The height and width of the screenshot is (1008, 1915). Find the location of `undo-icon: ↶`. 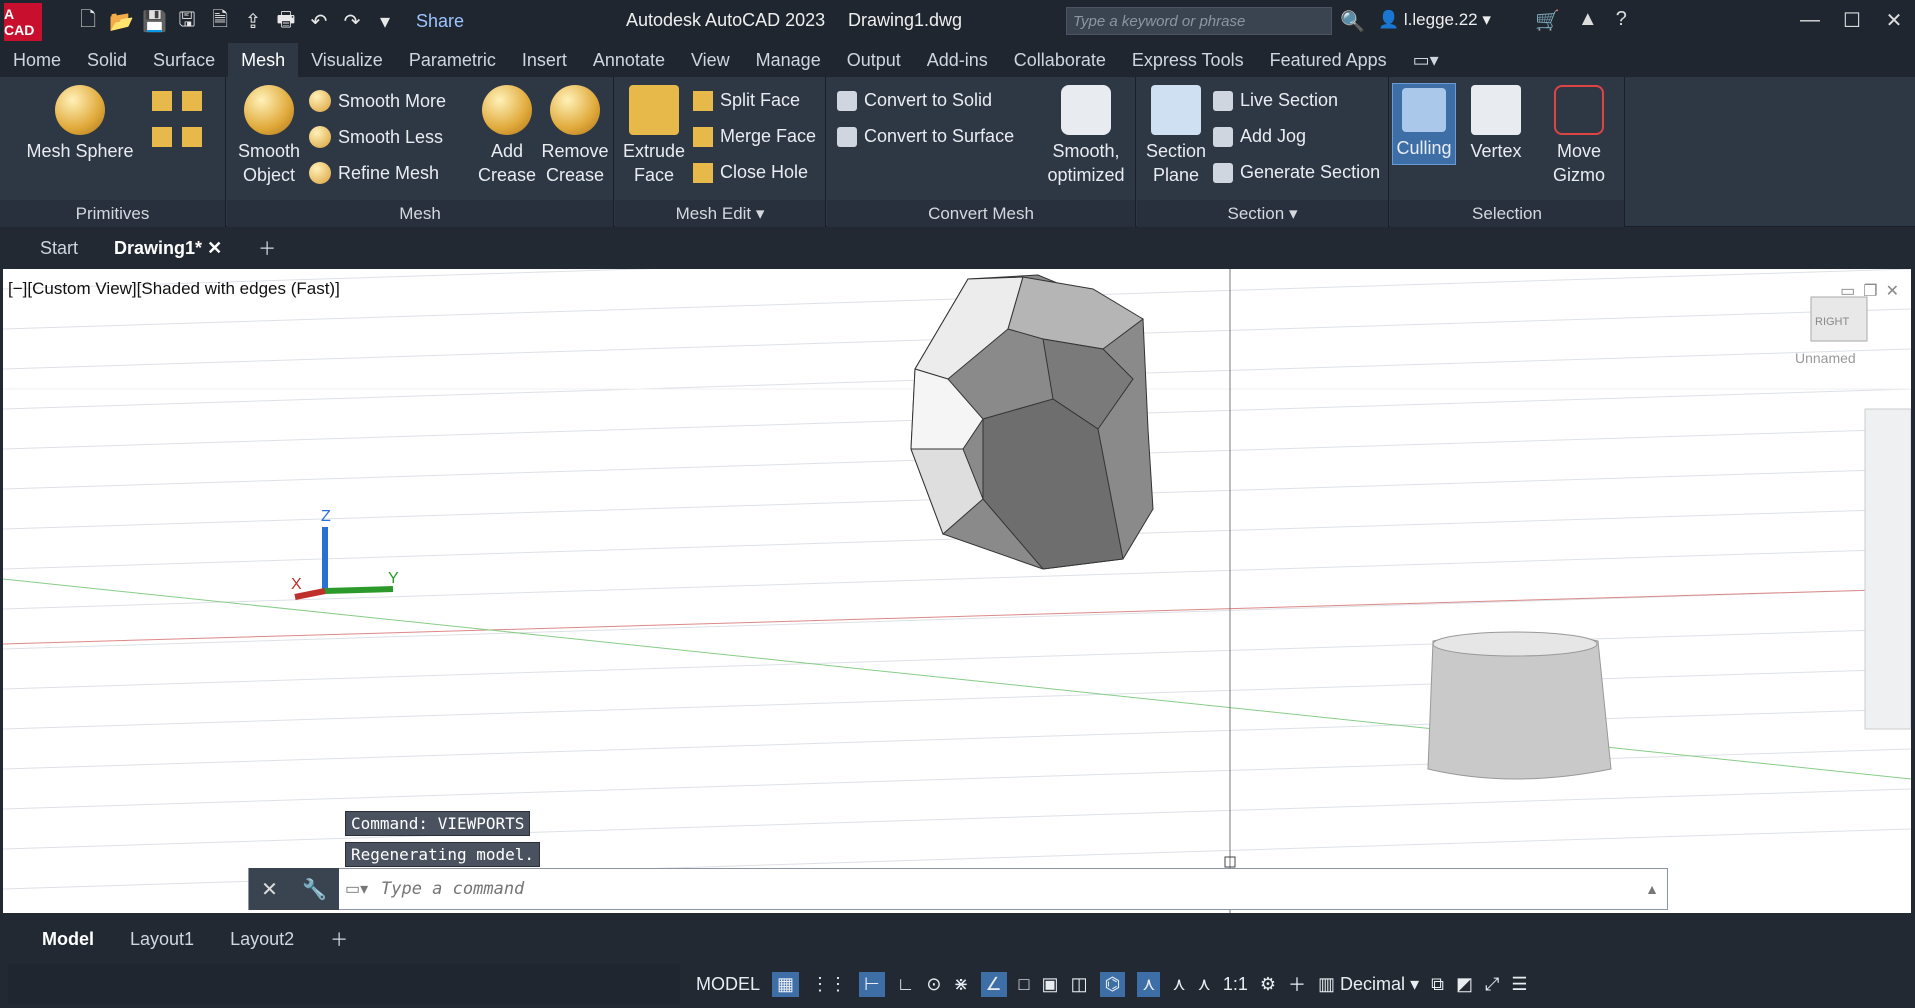

undo-icon: ↶ is located at coordinates (319, 21).